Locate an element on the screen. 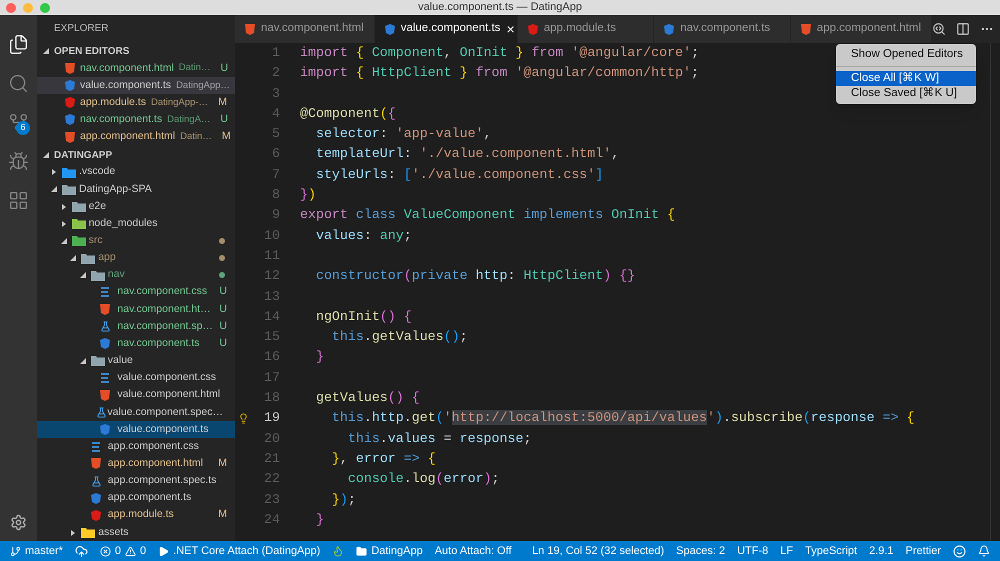  tree-item: e2e is located at coordinates (136, 207).